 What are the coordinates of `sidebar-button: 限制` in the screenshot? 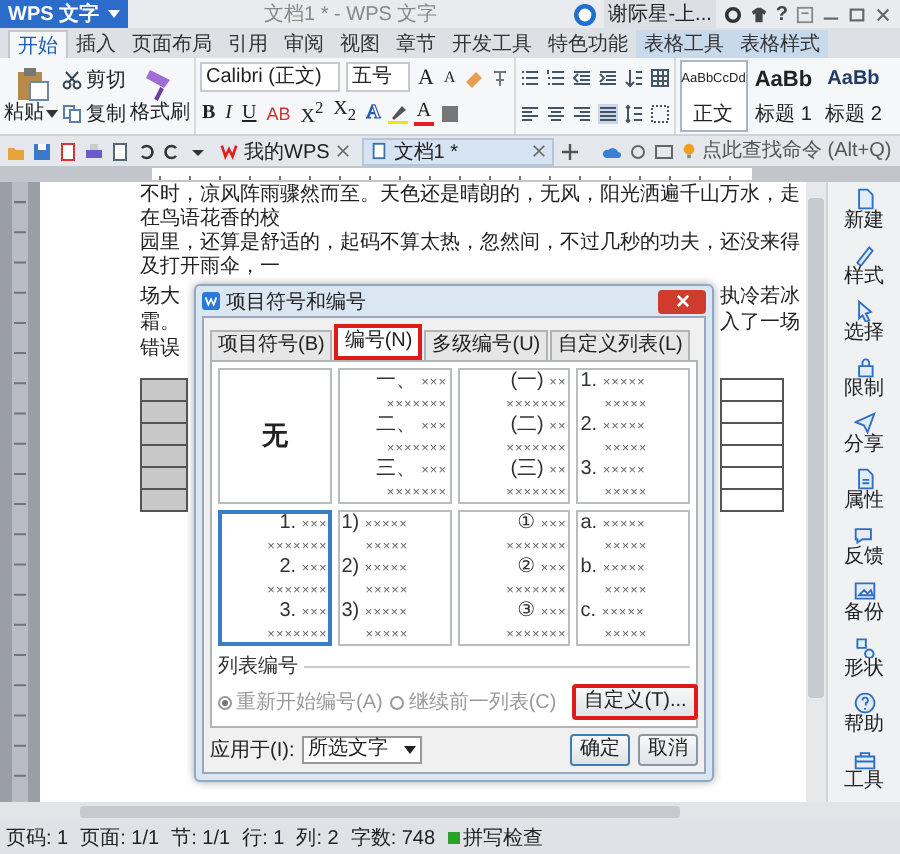 It's located at (864, 378).